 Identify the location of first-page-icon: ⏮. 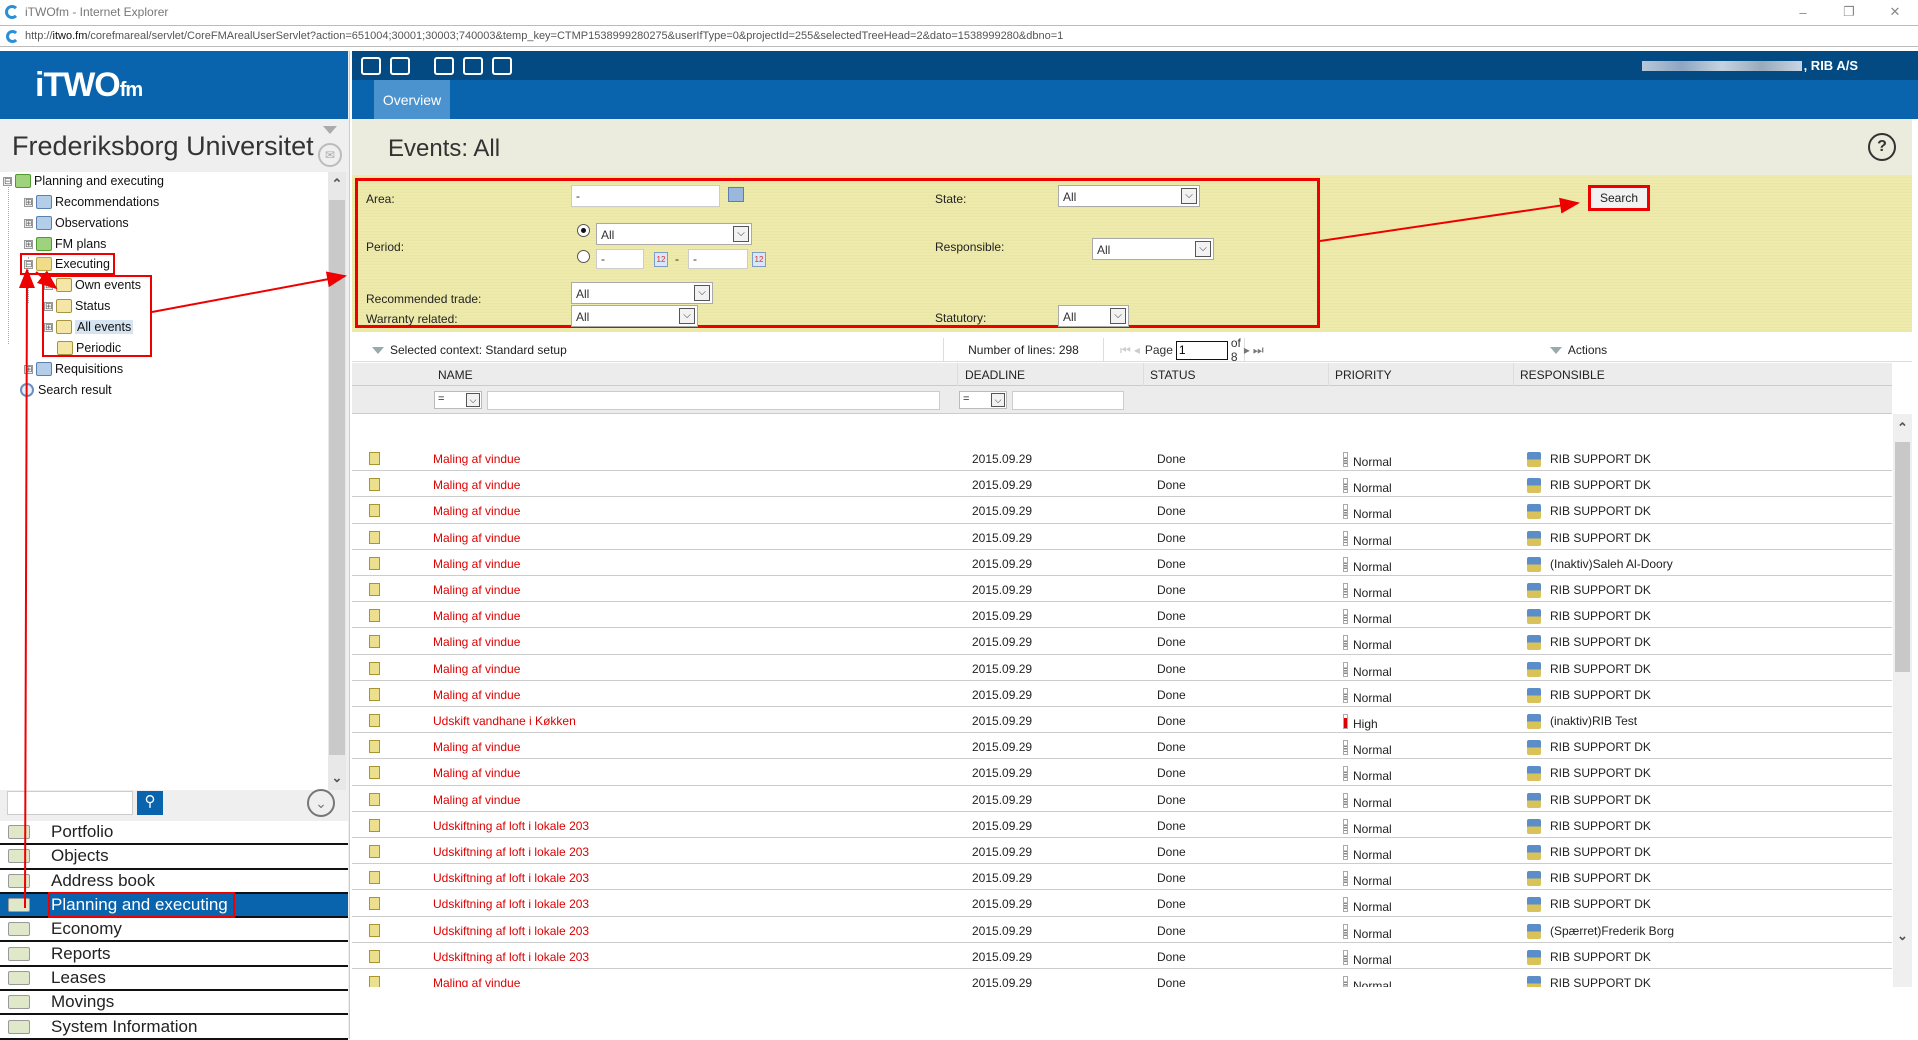
(1125, 350).